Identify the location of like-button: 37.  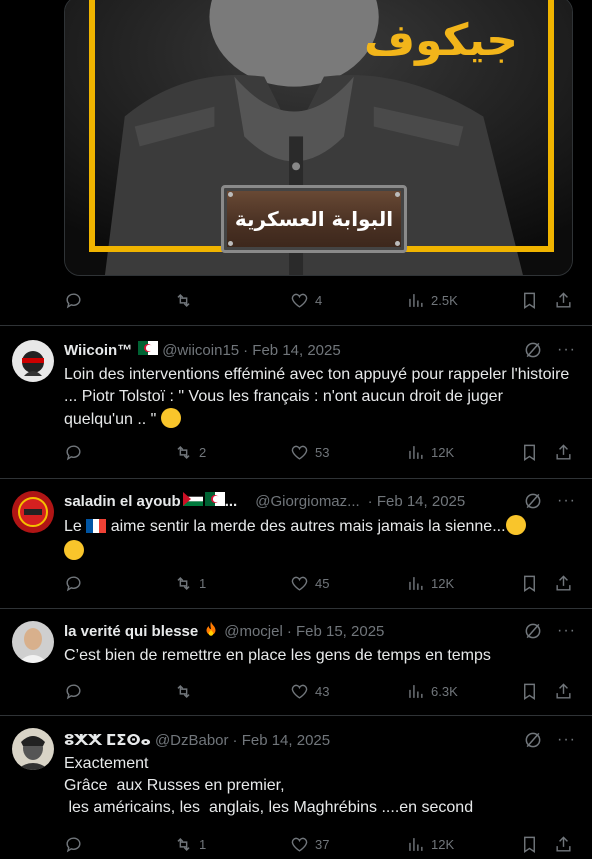
(309, 844).